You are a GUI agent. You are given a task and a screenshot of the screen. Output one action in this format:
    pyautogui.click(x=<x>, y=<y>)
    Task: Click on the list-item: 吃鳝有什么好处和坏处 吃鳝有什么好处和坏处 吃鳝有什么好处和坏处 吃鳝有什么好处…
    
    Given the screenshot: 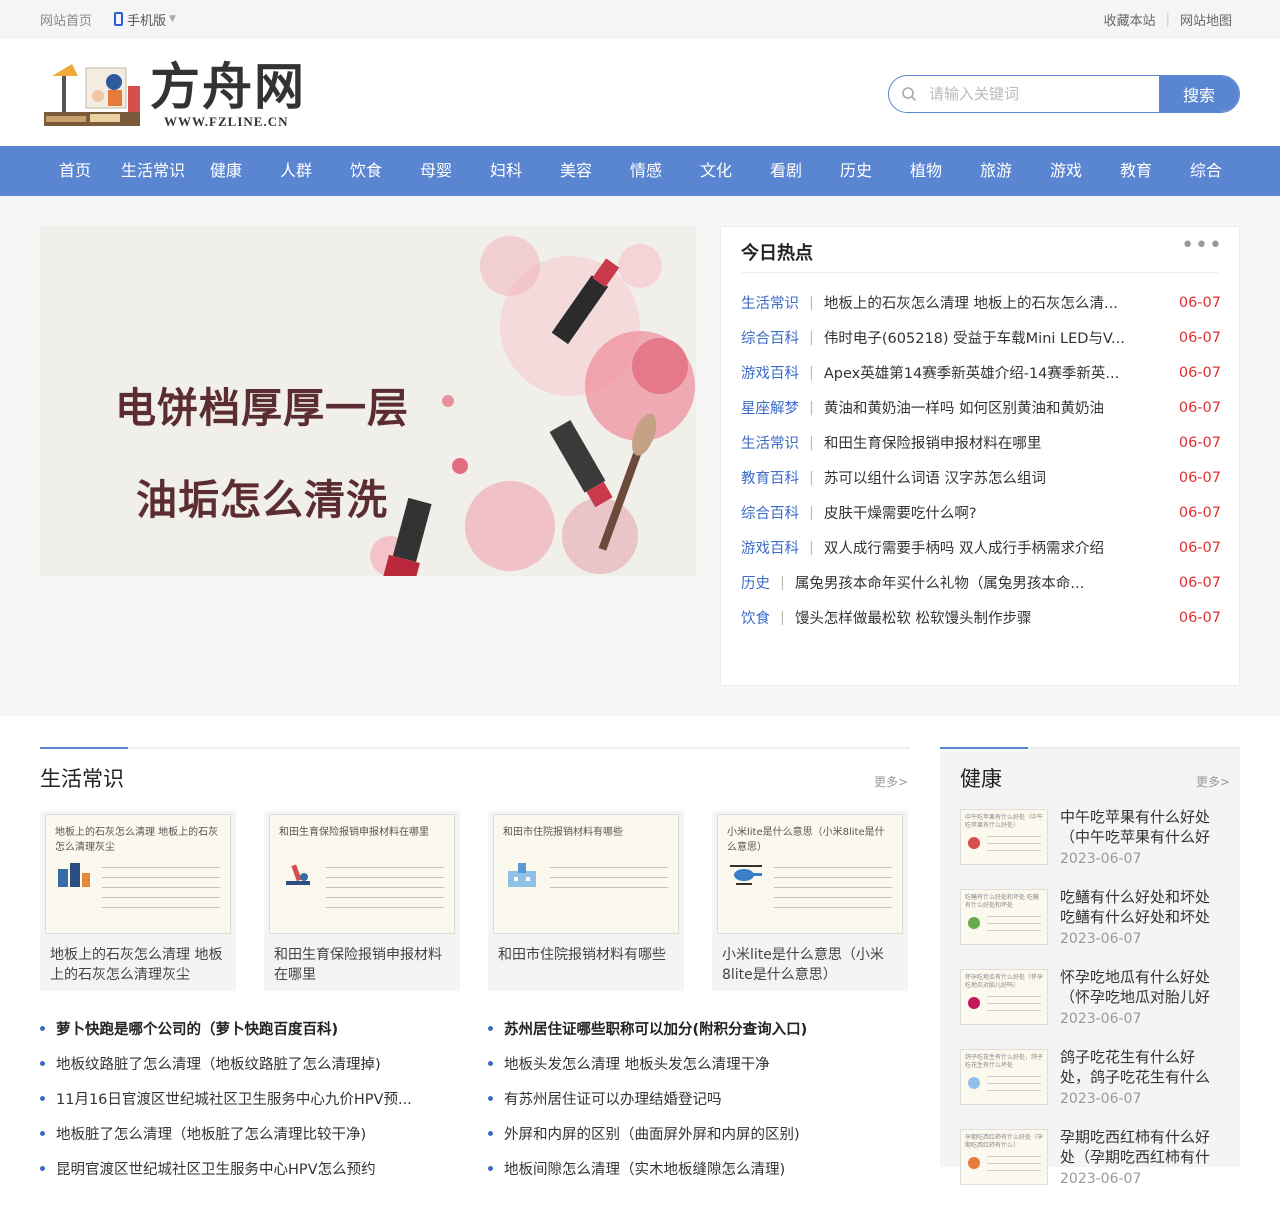 What is the action you would take?
    pyautogui.click(x=1095, y=927)
    